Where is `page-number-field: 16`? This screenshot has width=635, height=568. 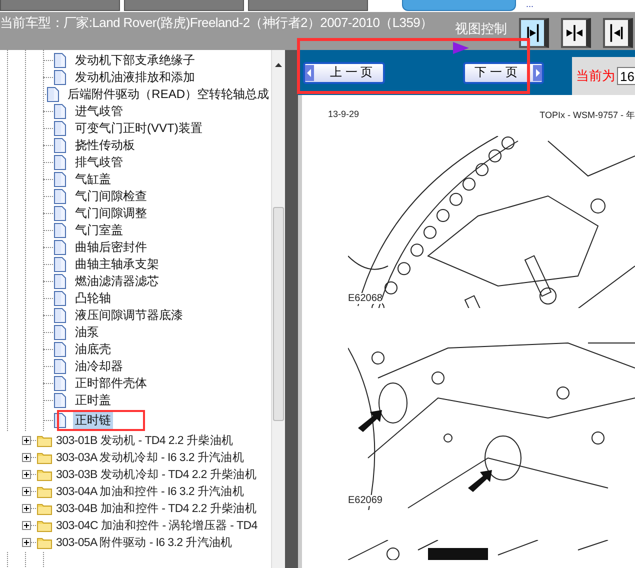 page-number-field: 16 is located at coordinates (626, 76).